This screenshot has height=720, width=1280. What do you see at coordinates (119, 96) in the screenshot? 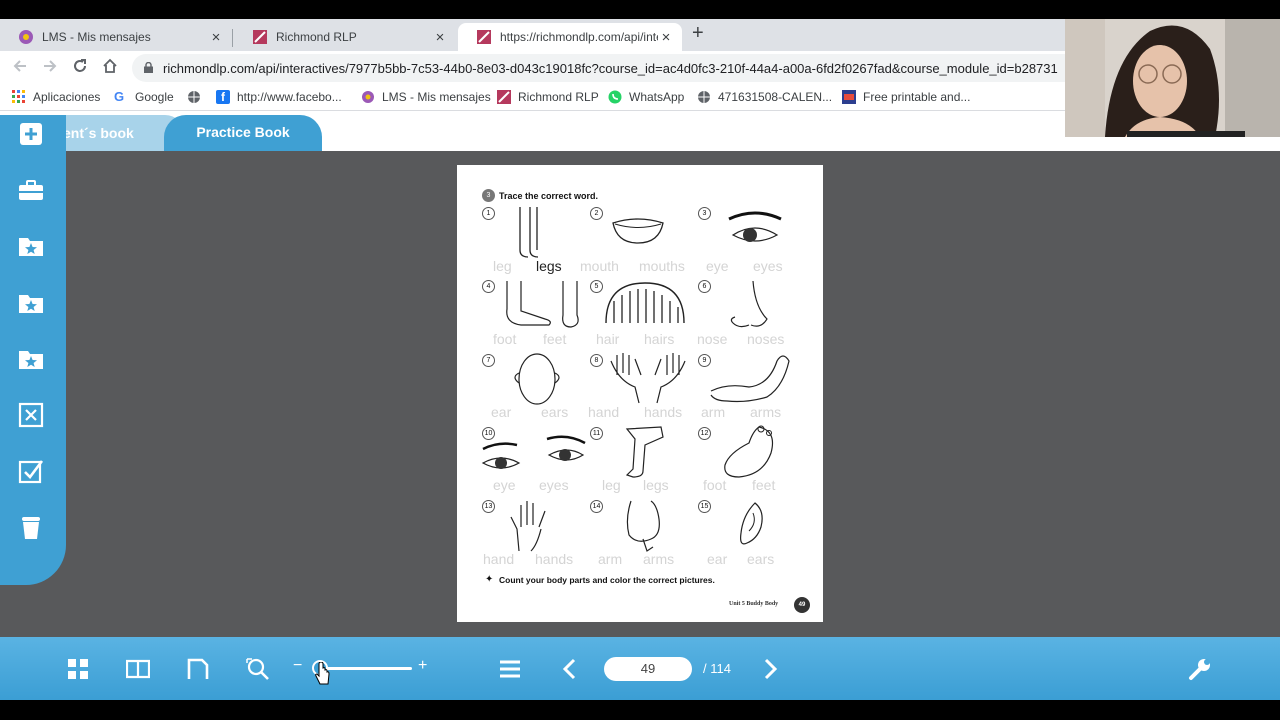
I see `google-icon: G` at bounding box center [119, 96].